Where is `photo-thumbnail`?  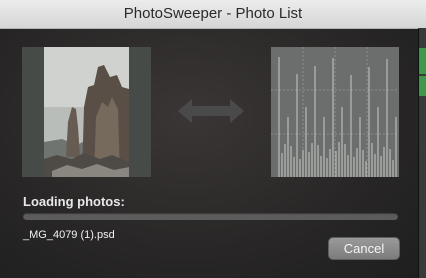 photo-thumbnail is located at coordinates (86, 112).